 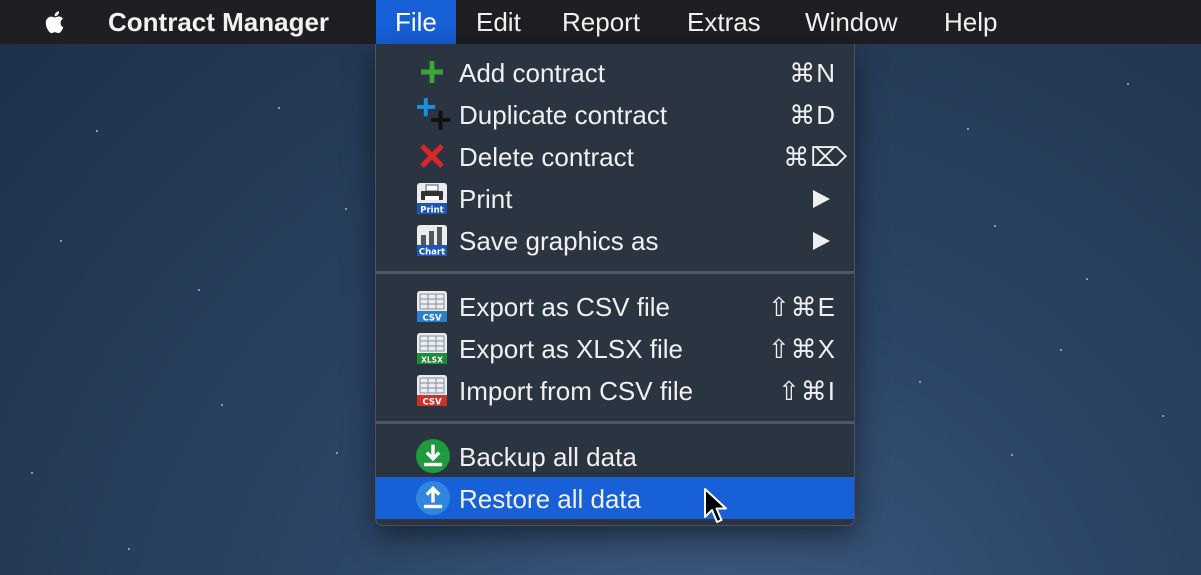 What do you see at coordinates (486, 199) in the screenshot?
I see `menu-item-label: Print` at bounding box center [486, 199].